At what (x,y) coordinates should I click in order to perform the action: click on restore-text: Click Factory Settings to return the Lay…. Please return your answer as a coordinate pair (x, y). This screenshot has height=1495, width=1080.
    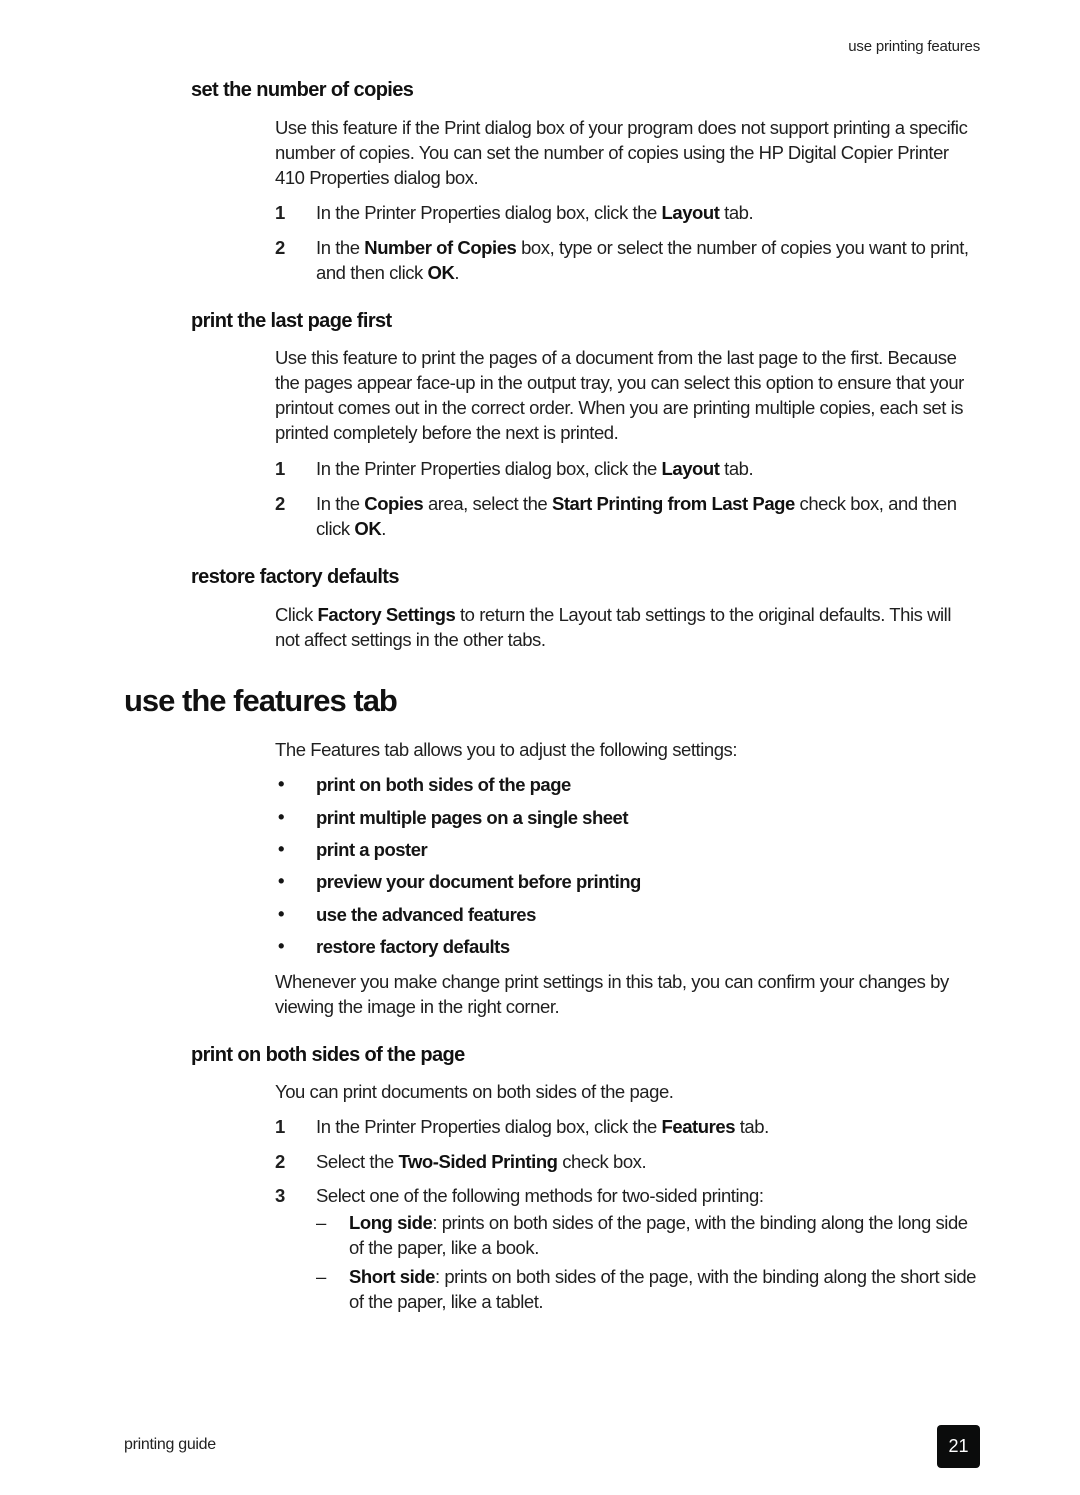
    Looking at the image, I should click on (613, 627).